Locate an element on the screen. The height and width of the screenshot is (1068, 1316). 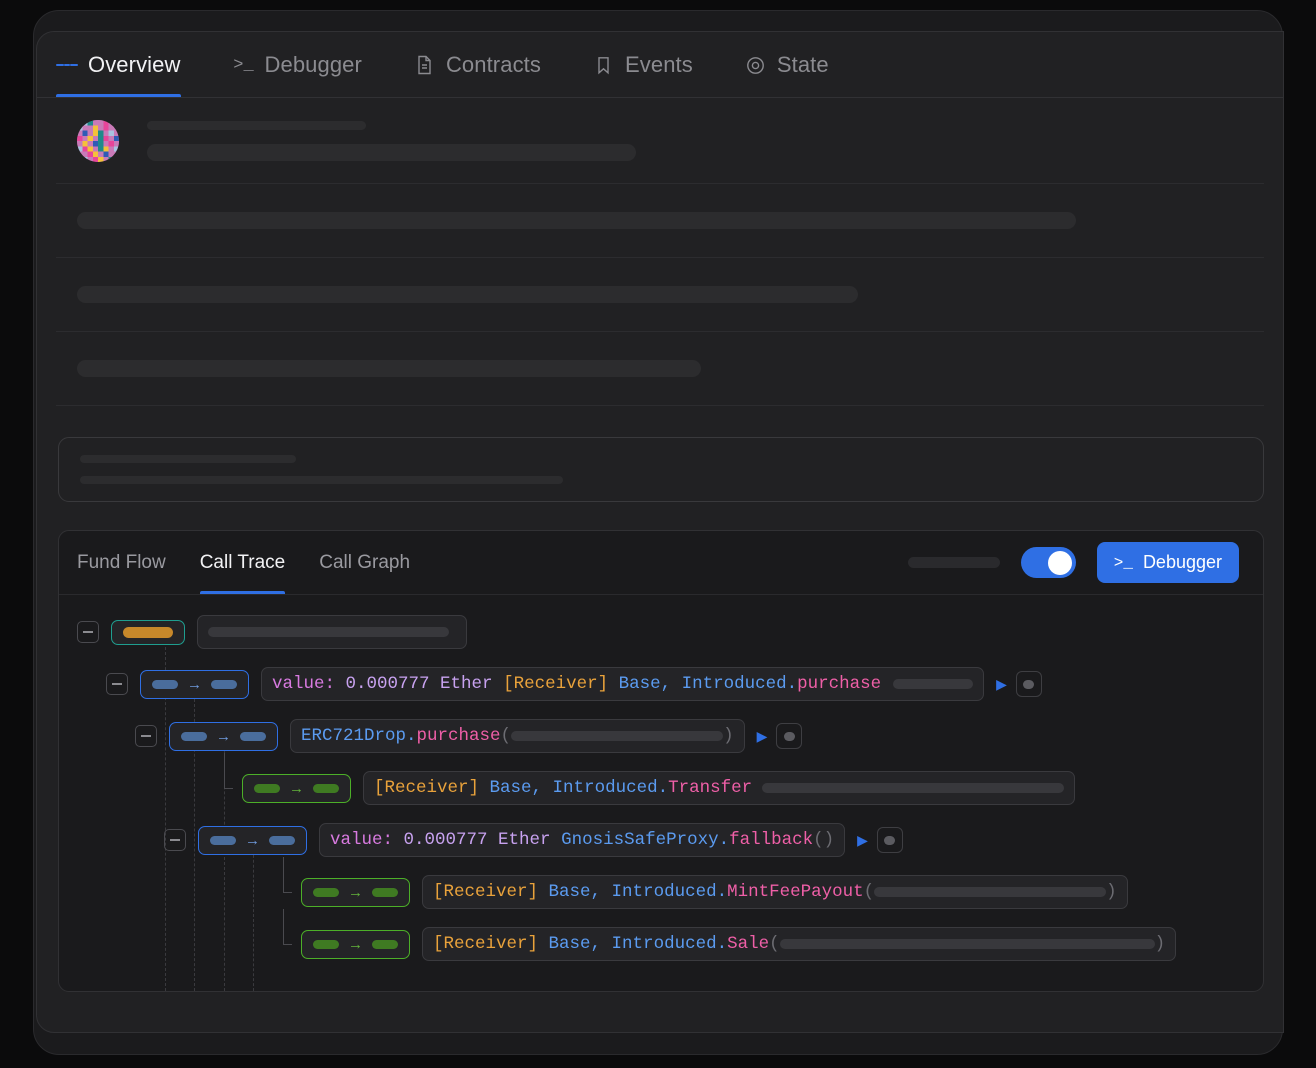
trace-head-controls: >_ Debugger is located at coordinates (1073, 562).